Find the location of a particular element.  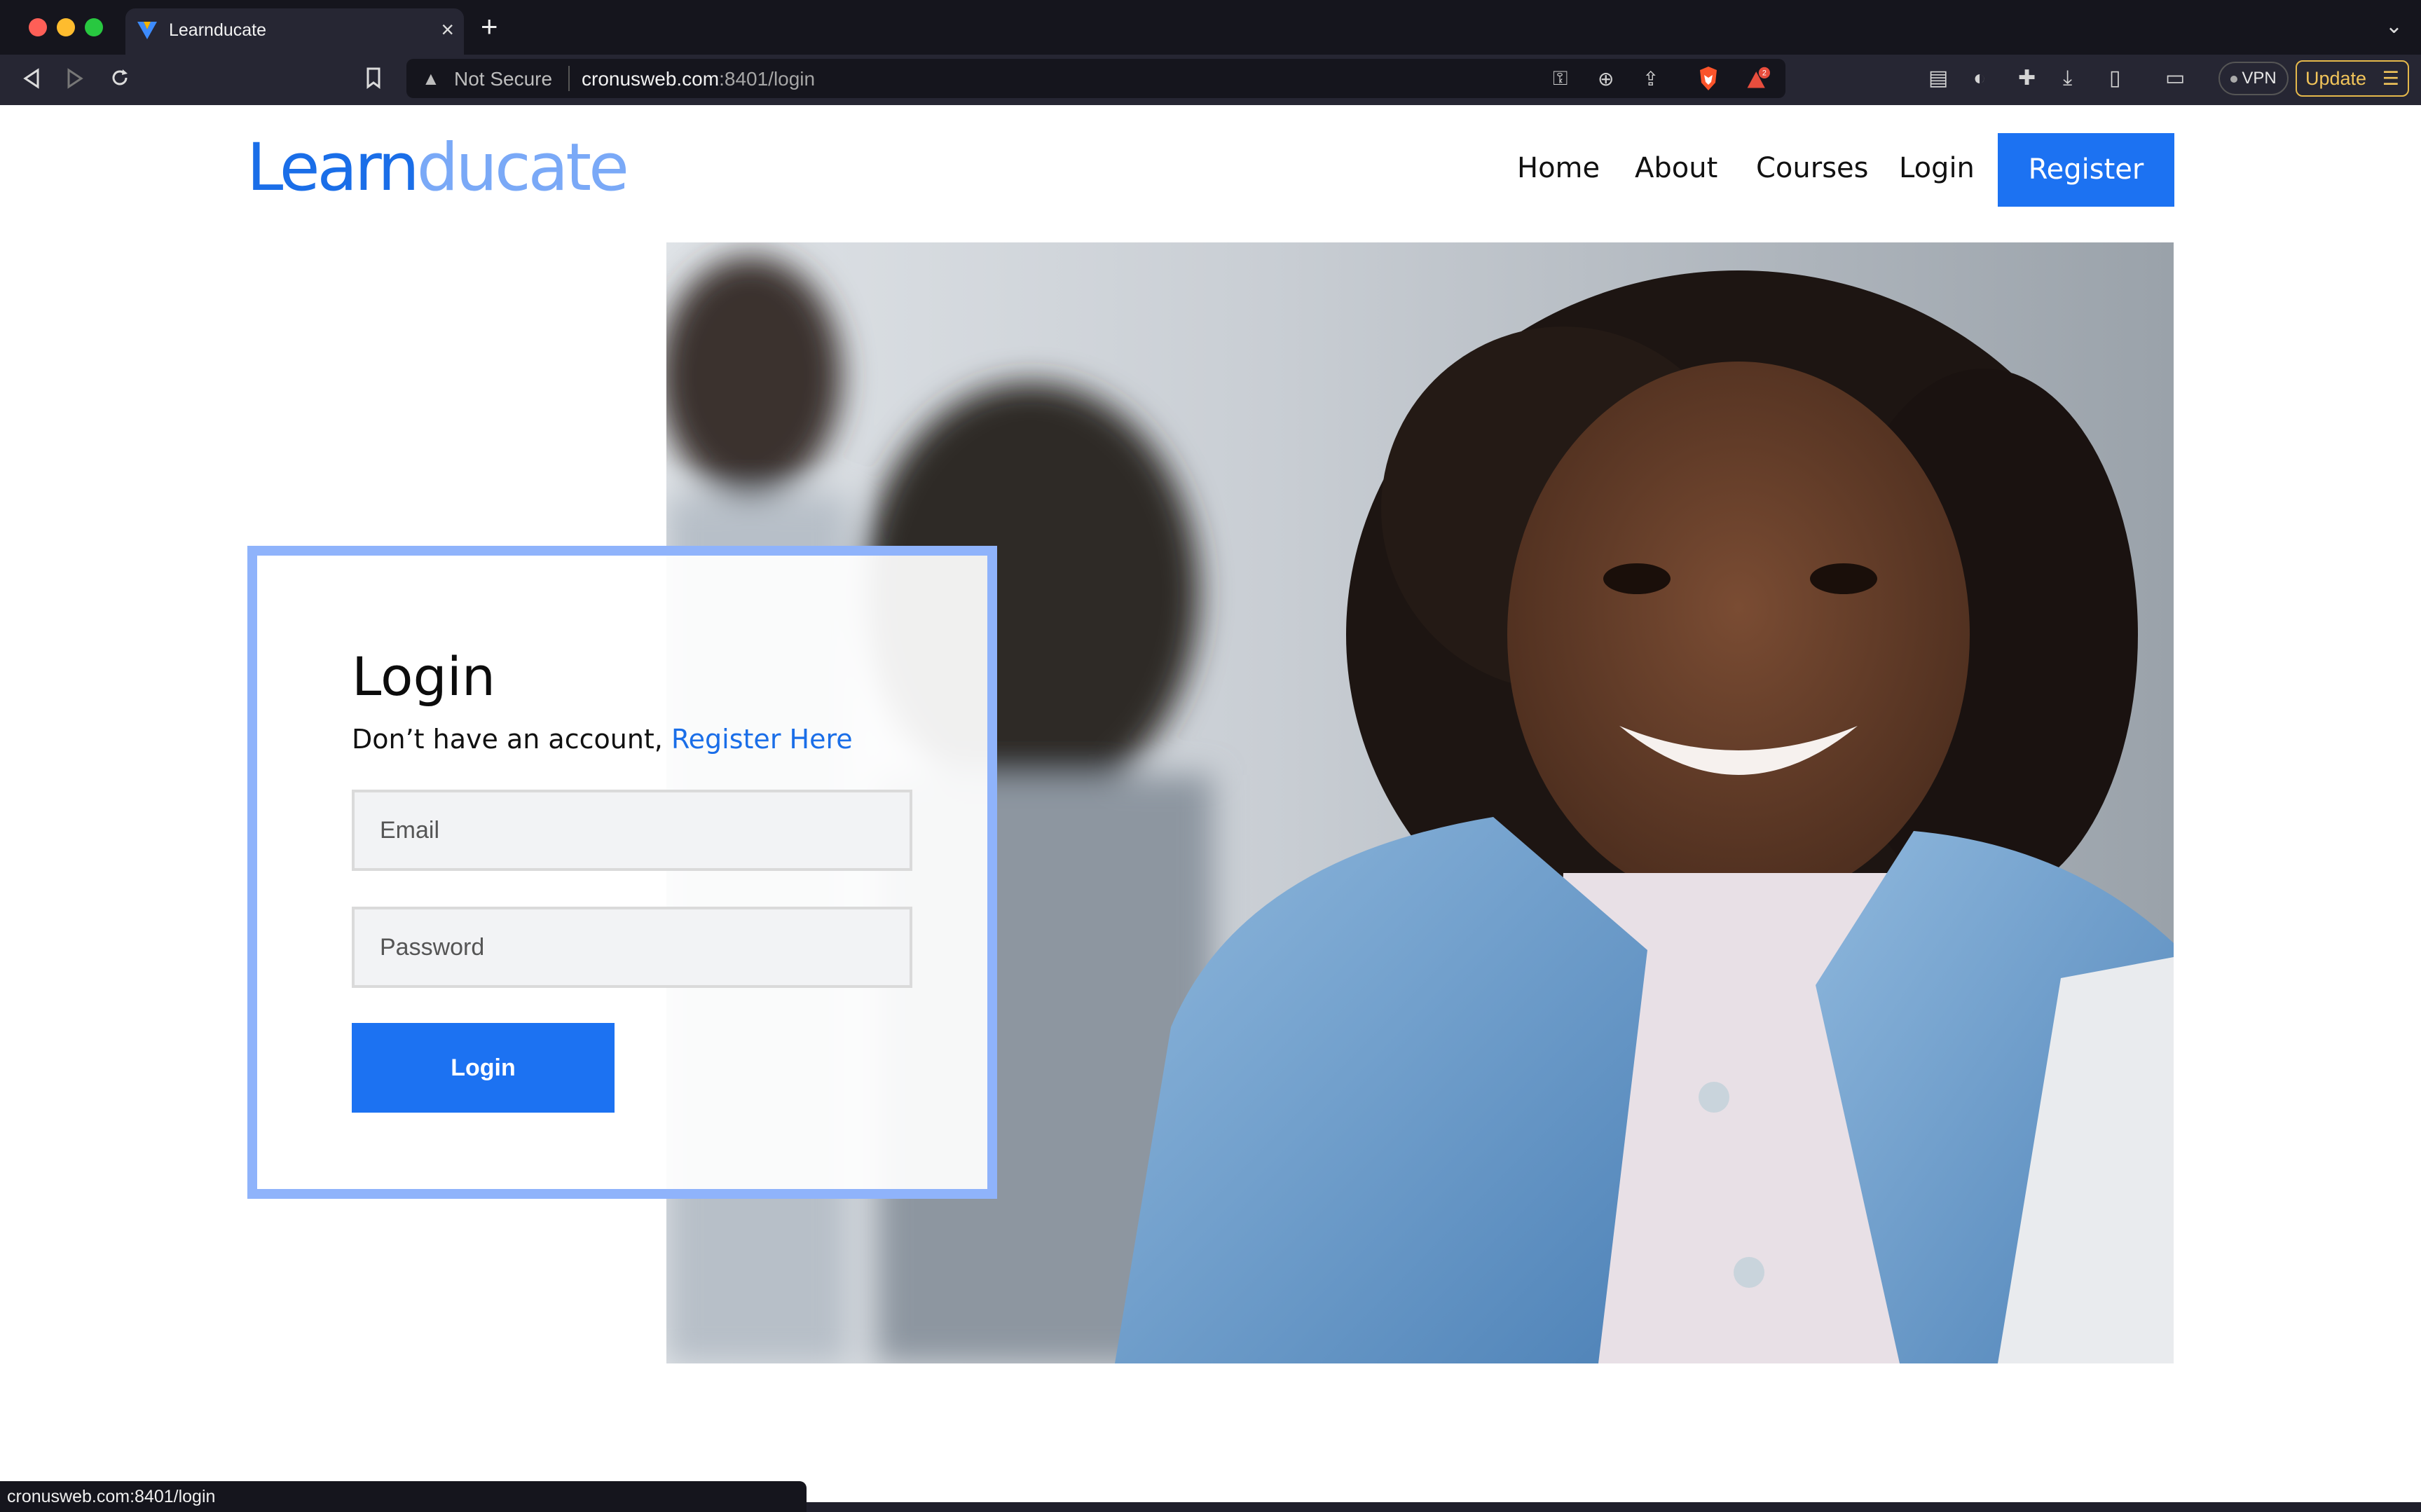

email-field is located at coordinates (632, 830).